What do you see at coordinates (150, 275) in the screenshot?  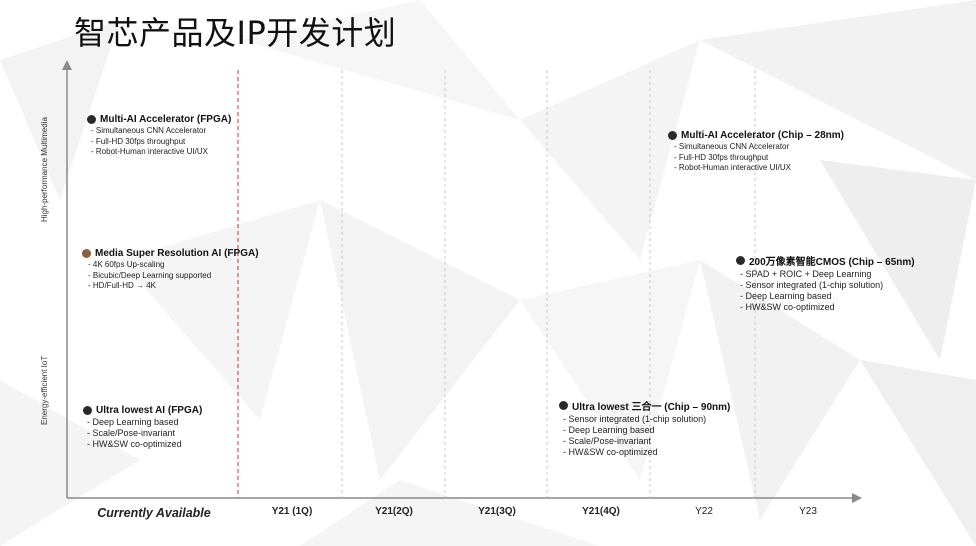 I see `item-line: - Bicubic/Deep Learning supported` at bounding box center [150, 275].